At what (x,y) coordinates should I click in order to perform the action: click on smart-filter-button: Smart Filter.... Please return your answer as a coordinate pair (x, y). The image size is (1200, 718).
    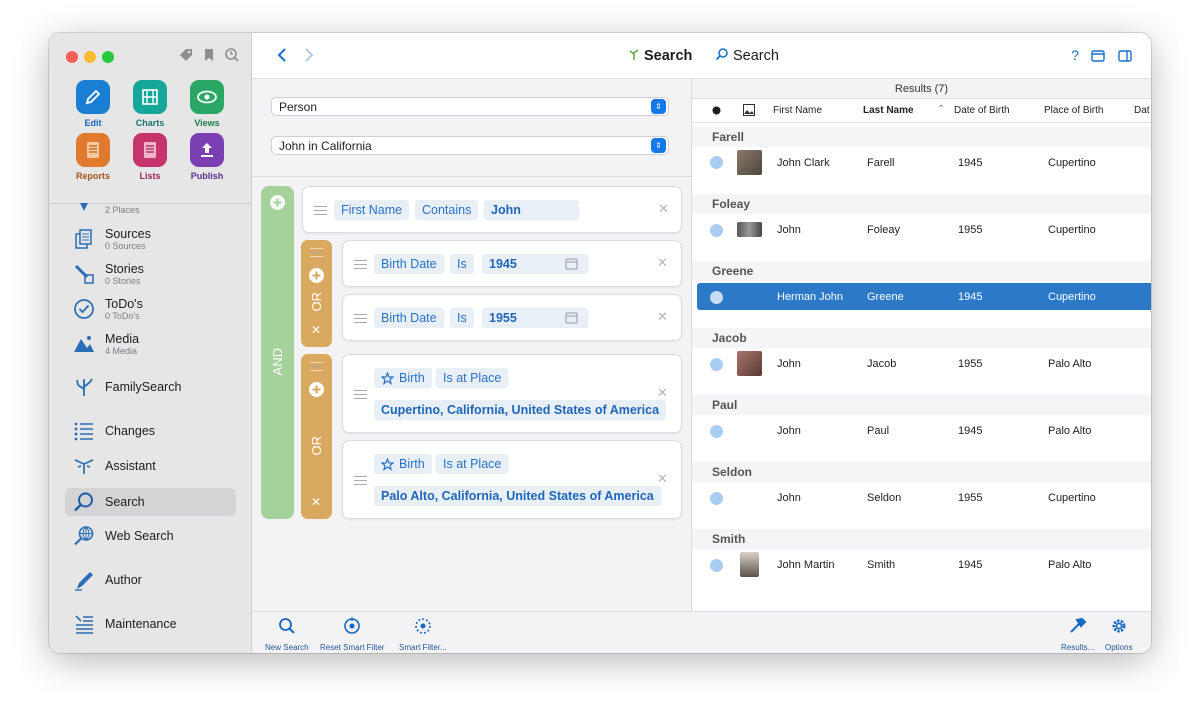
    Looking at the image, I should click on (423, 634).